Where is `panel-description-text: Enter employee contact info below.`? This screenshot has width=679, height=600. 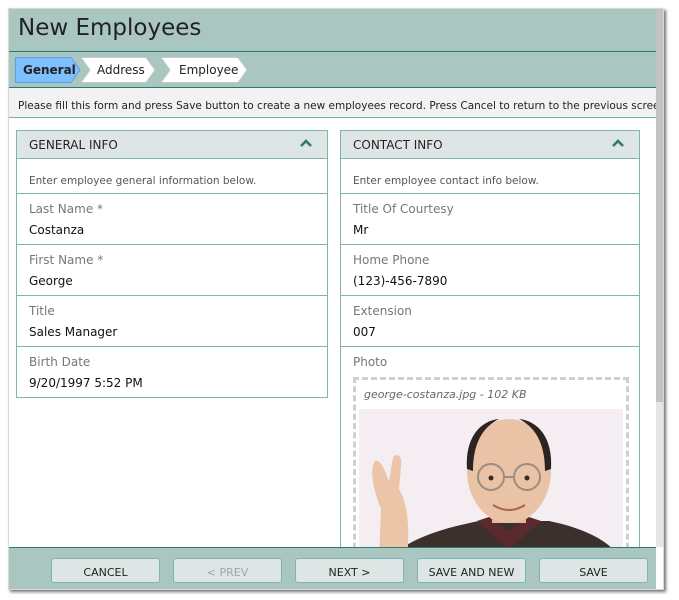
panel-description-text: Enter employee contact info below. is located at coordinates (446, 181).